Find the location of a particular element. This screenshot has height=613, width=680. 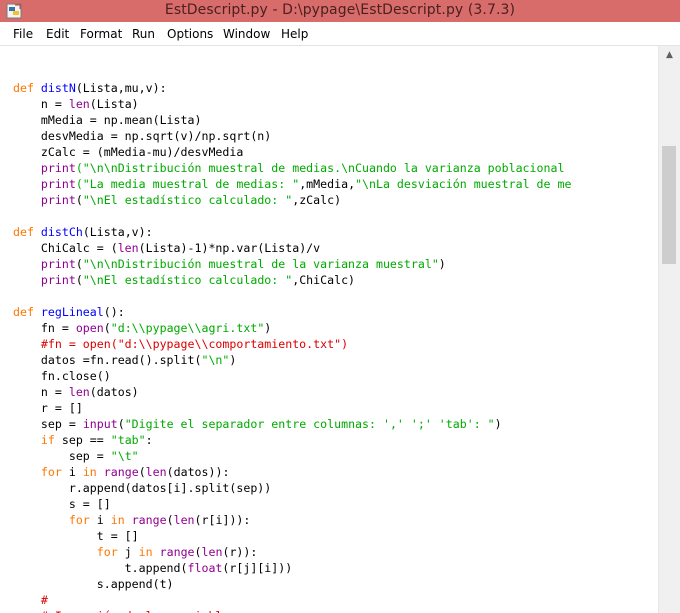

code-token: zCalc = (mMedia-mu)/desvMedia is located at coordinates (128, 152).